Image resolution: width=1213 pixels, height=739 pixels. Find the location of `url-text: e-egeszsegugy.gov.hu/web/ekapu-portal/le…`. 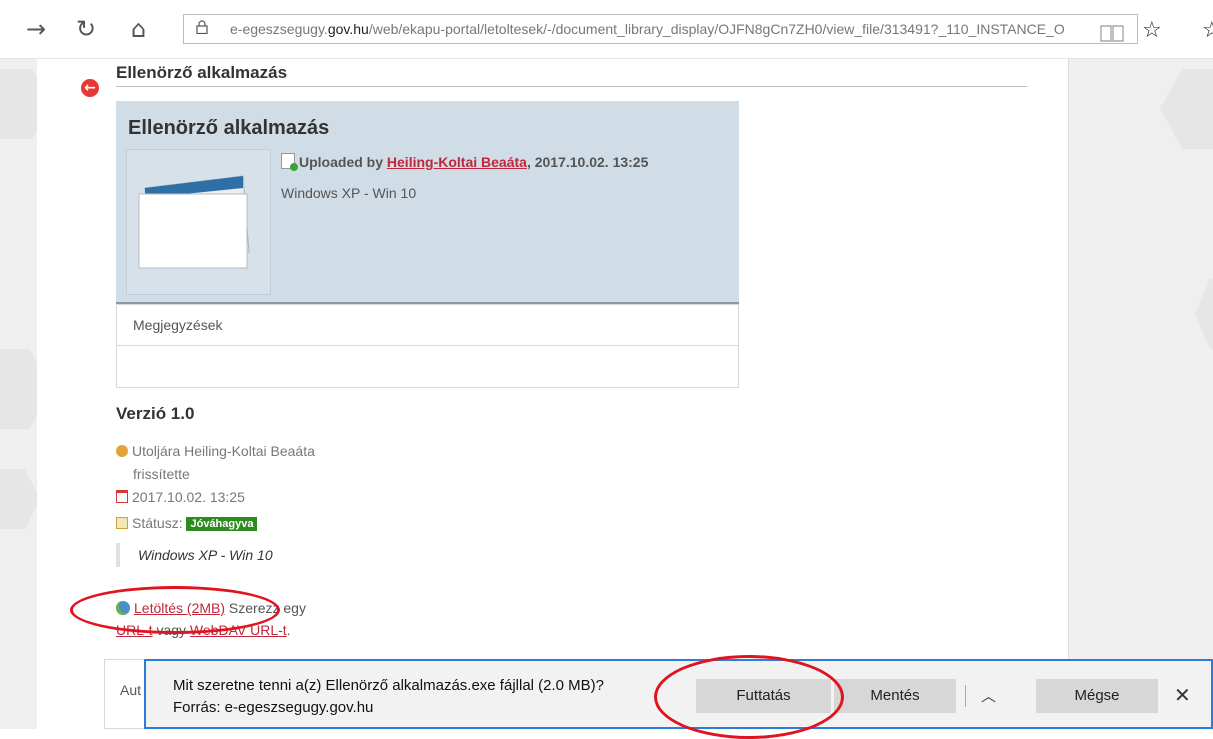

url-text: e-egeszsegugy.gov.hu/web/ekapu-portal/le… is located at coordinates (647, 29).